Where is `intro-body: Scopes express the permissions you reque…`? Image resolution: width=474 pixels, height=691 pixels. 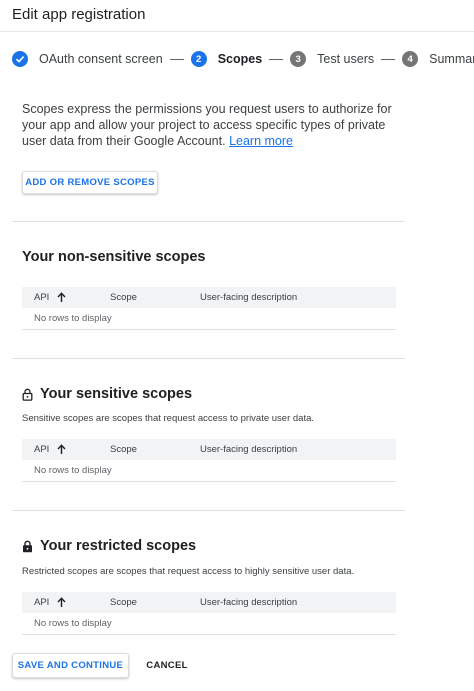
intro-body: Scopes express the permissions you reque… is located at coordinates (207, 125).